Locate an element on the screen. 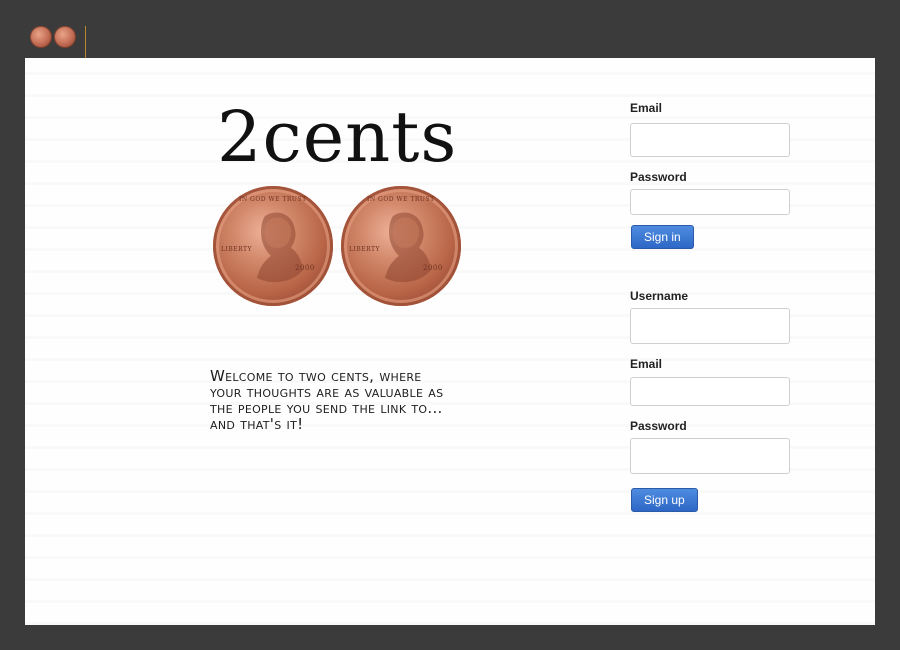 The image size is (900, 650). signup-username-field is located at coordinates (710, 326).